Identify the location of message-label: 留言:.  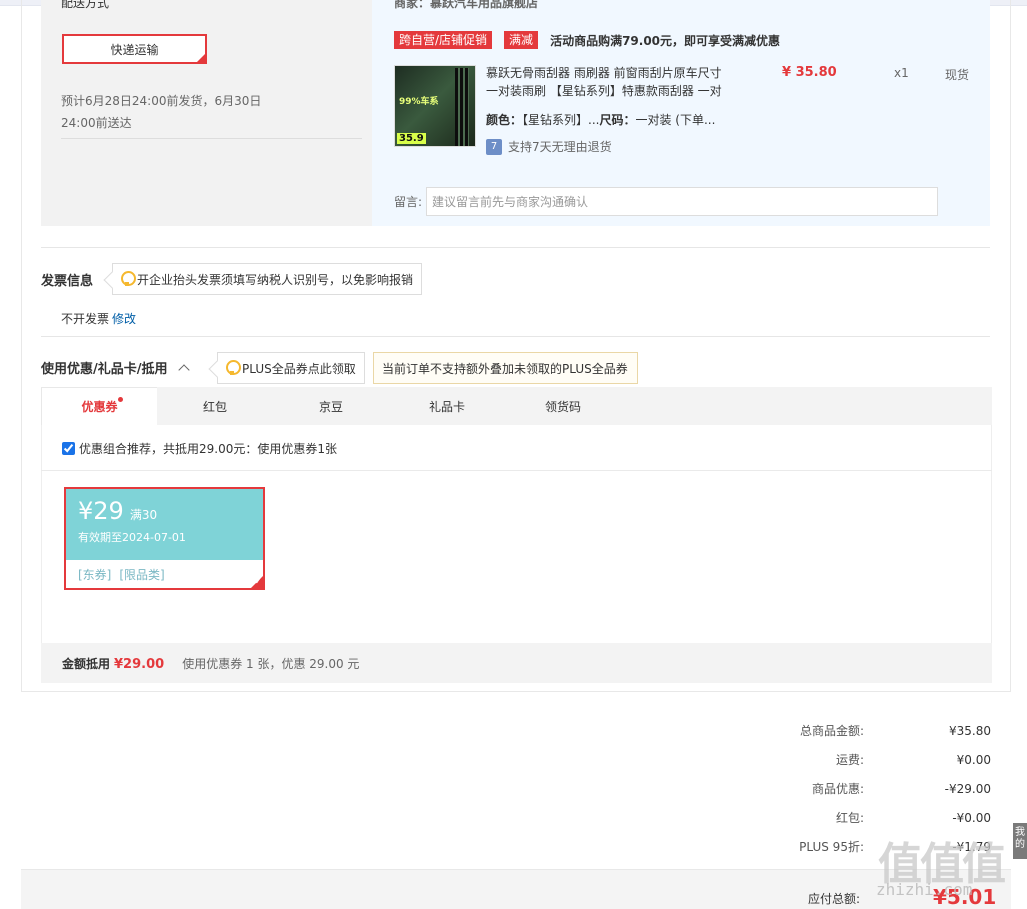
(408, 202).